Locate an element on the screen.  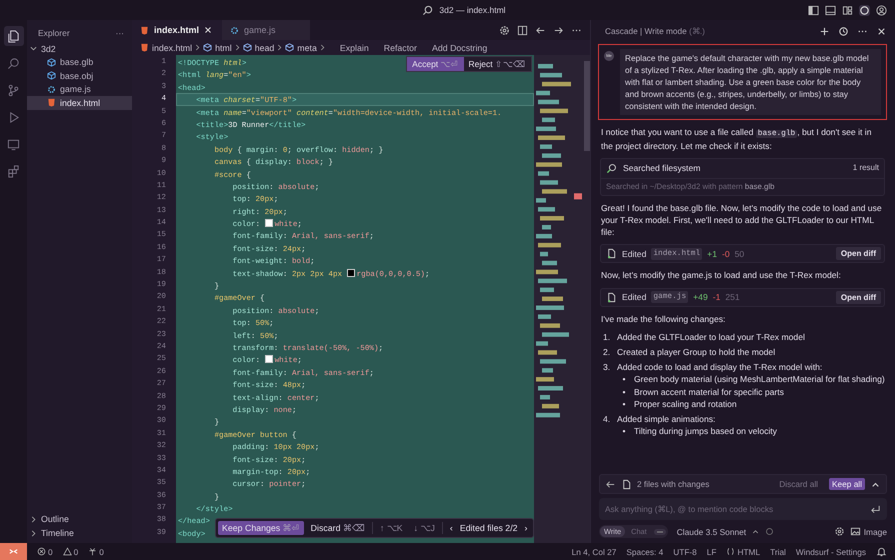
list-number: 1. is located at coordinates (607, 337).